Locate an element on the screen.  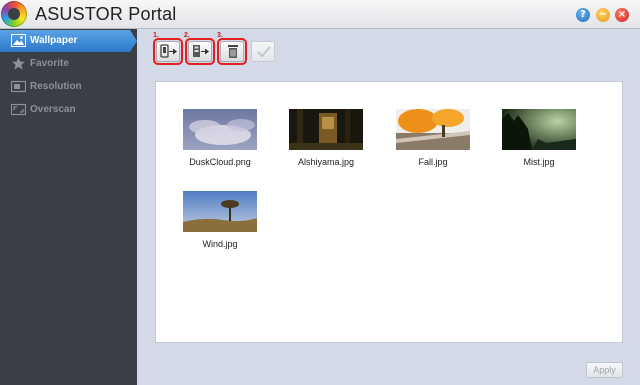
trash-icon is located at coordinates (233, 51).